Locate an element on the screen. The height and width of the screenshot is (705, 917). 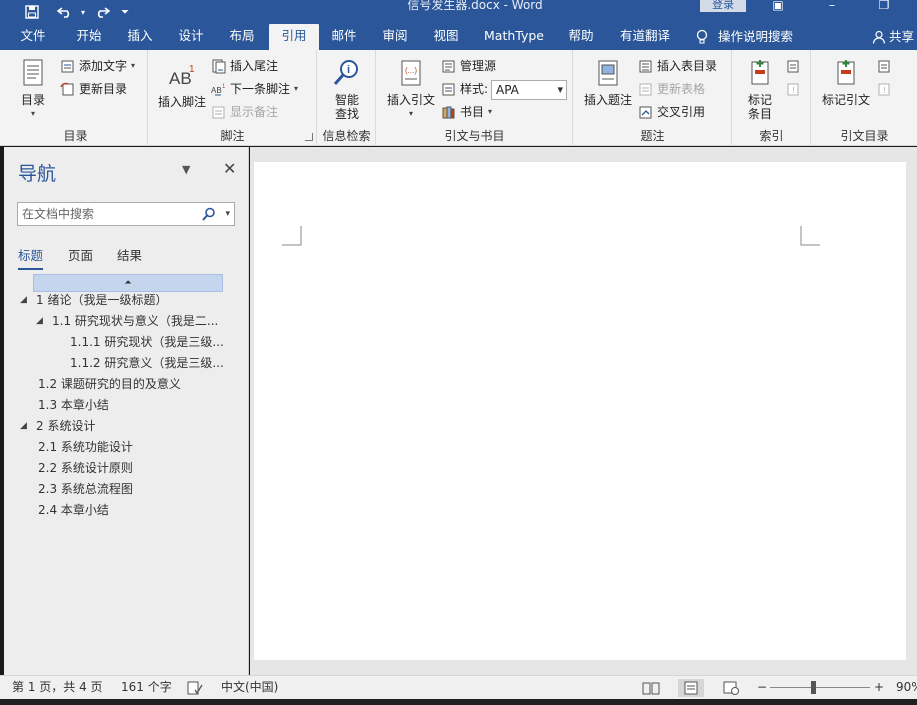
proofing-icon is located at coordinates (195, 687).